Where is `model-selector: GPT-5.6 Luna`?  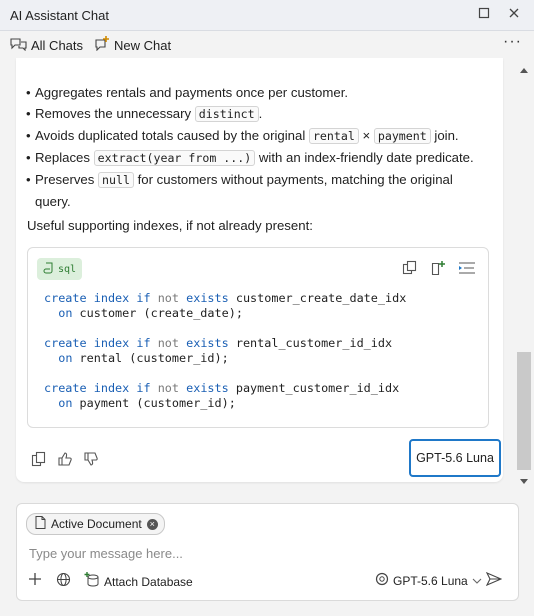
model-selector: GPT-5.6 Luna is located at coordinates (428, 580).